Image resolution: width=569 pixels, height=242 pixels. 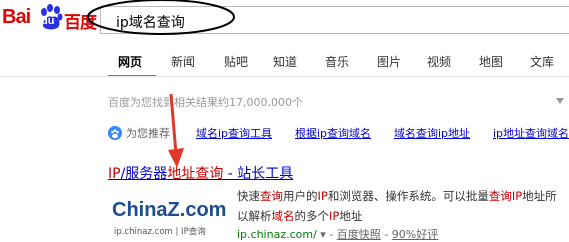 What do you see at coordinates (114, 174) in the screenshot?
I see `title-highlight: IP` at bounding box center [114, 174].